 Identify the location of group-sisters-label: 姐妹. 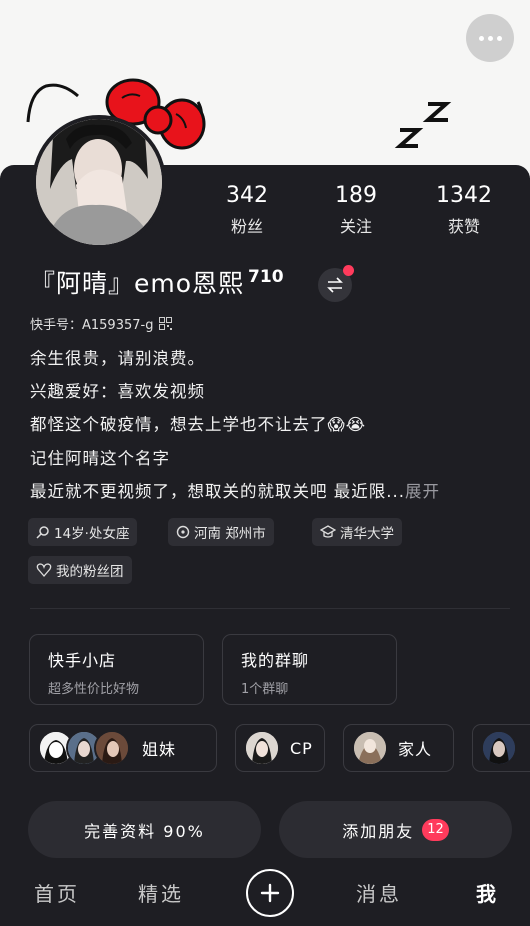
(159, 749).